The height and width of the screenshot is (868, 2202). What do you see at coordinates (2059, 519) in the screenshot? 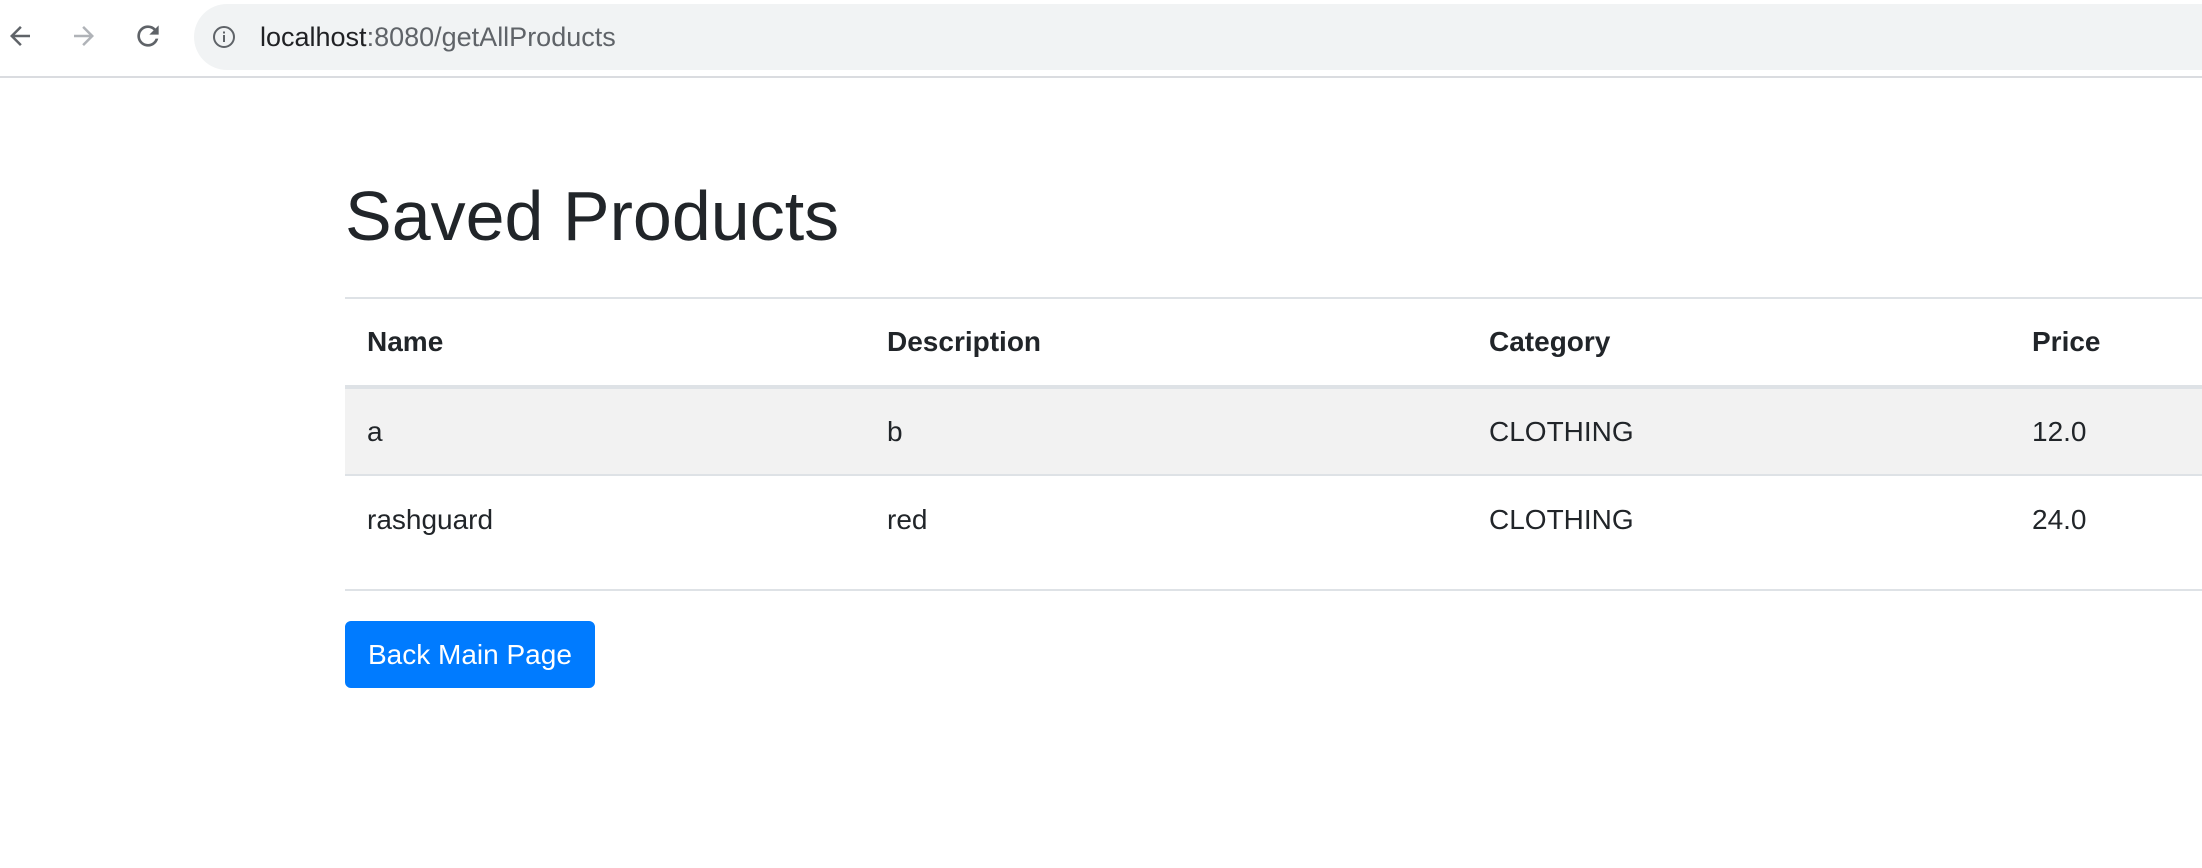
I see `cell-price: 24.0` at bounding box center [2059, 519].